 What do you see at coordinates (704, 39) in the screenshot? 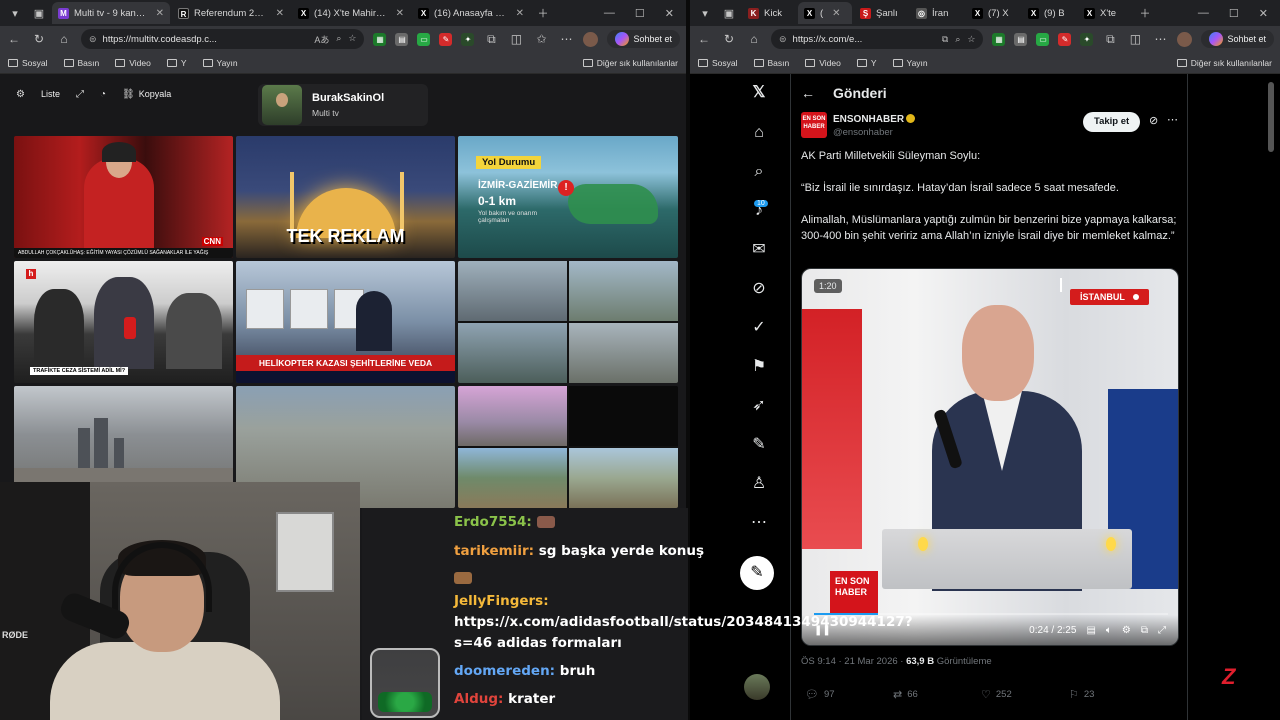
I see `back-icon: ←` at bounding box center [704, 39].